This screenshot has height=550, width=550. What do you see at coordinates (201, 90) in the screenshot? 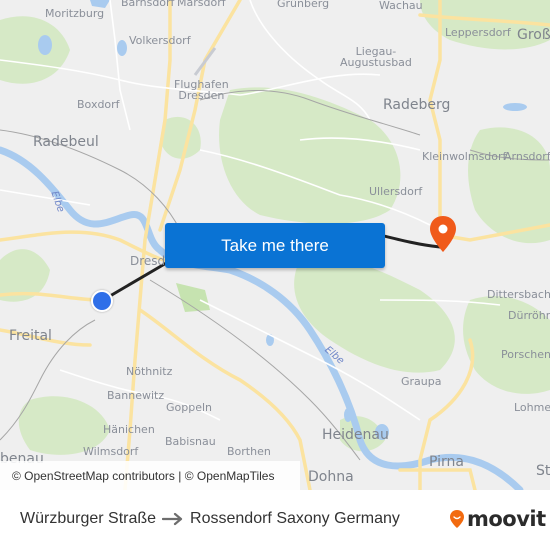
I see `place-label-flughafen-dresden: Flughafen Dresden` at bounding box center [201, 90].